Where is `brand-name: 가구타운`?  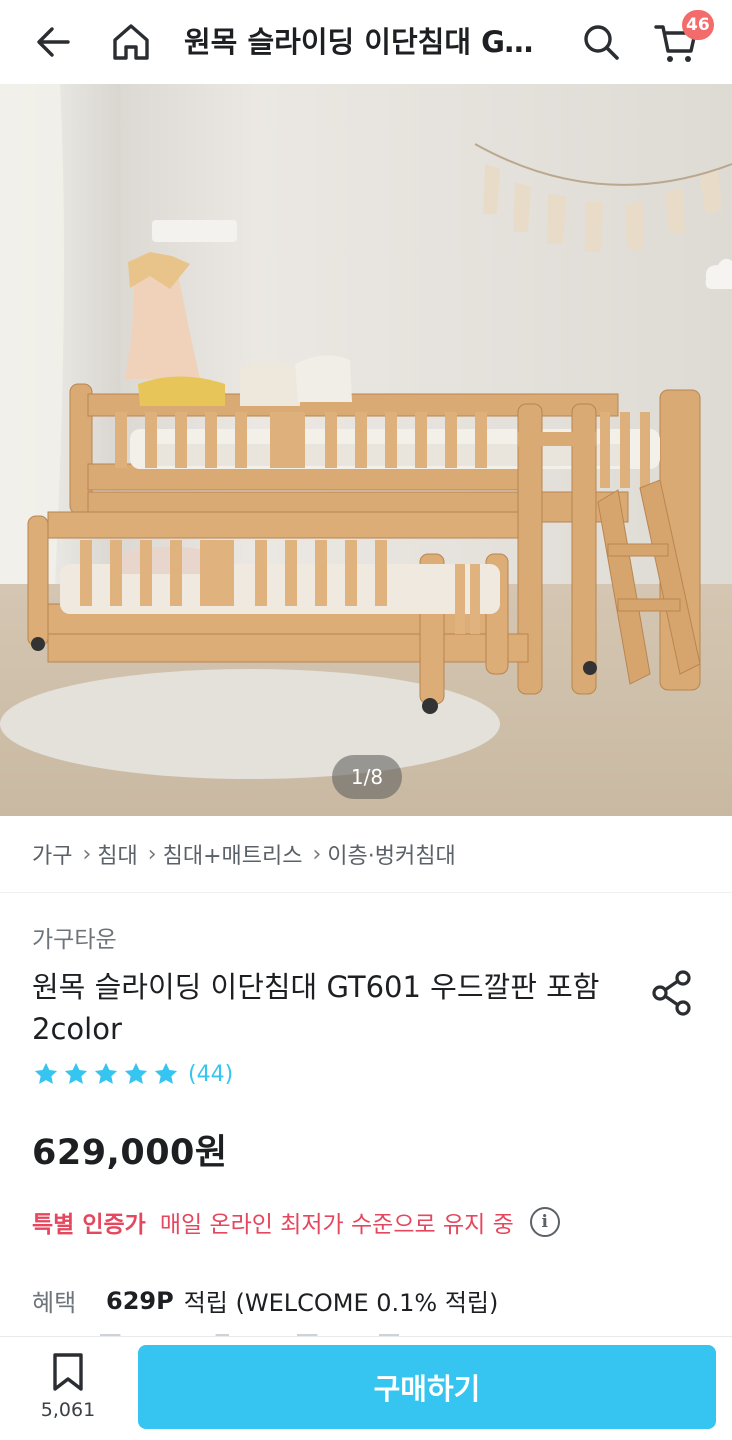 brand-name: 가구타운 is located at coordinates (74, 937).